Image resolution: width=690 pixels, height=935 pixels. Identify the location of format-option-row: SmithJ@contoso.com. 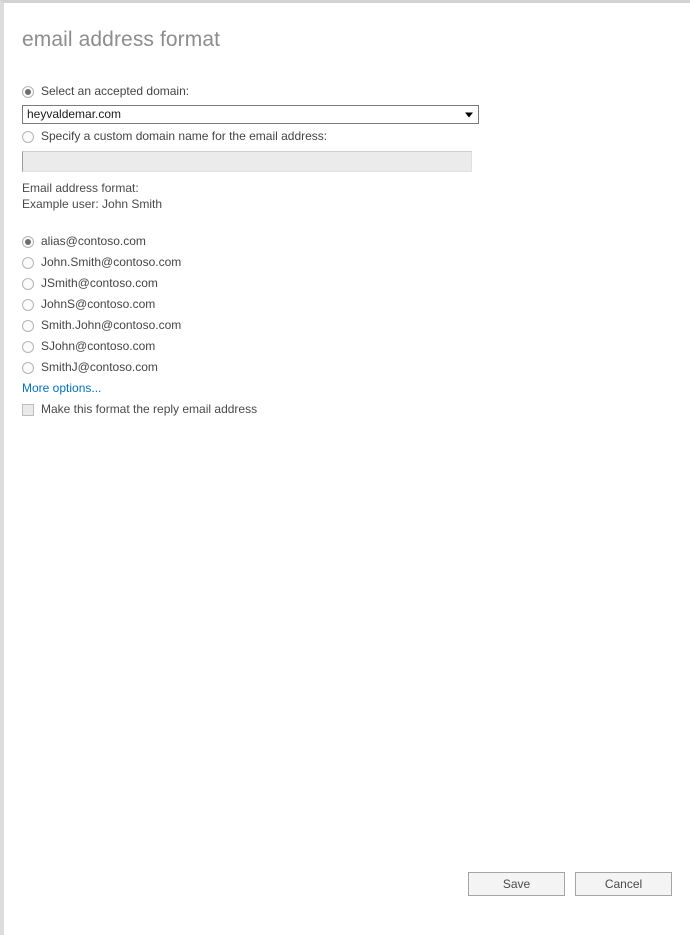
(347, 367).